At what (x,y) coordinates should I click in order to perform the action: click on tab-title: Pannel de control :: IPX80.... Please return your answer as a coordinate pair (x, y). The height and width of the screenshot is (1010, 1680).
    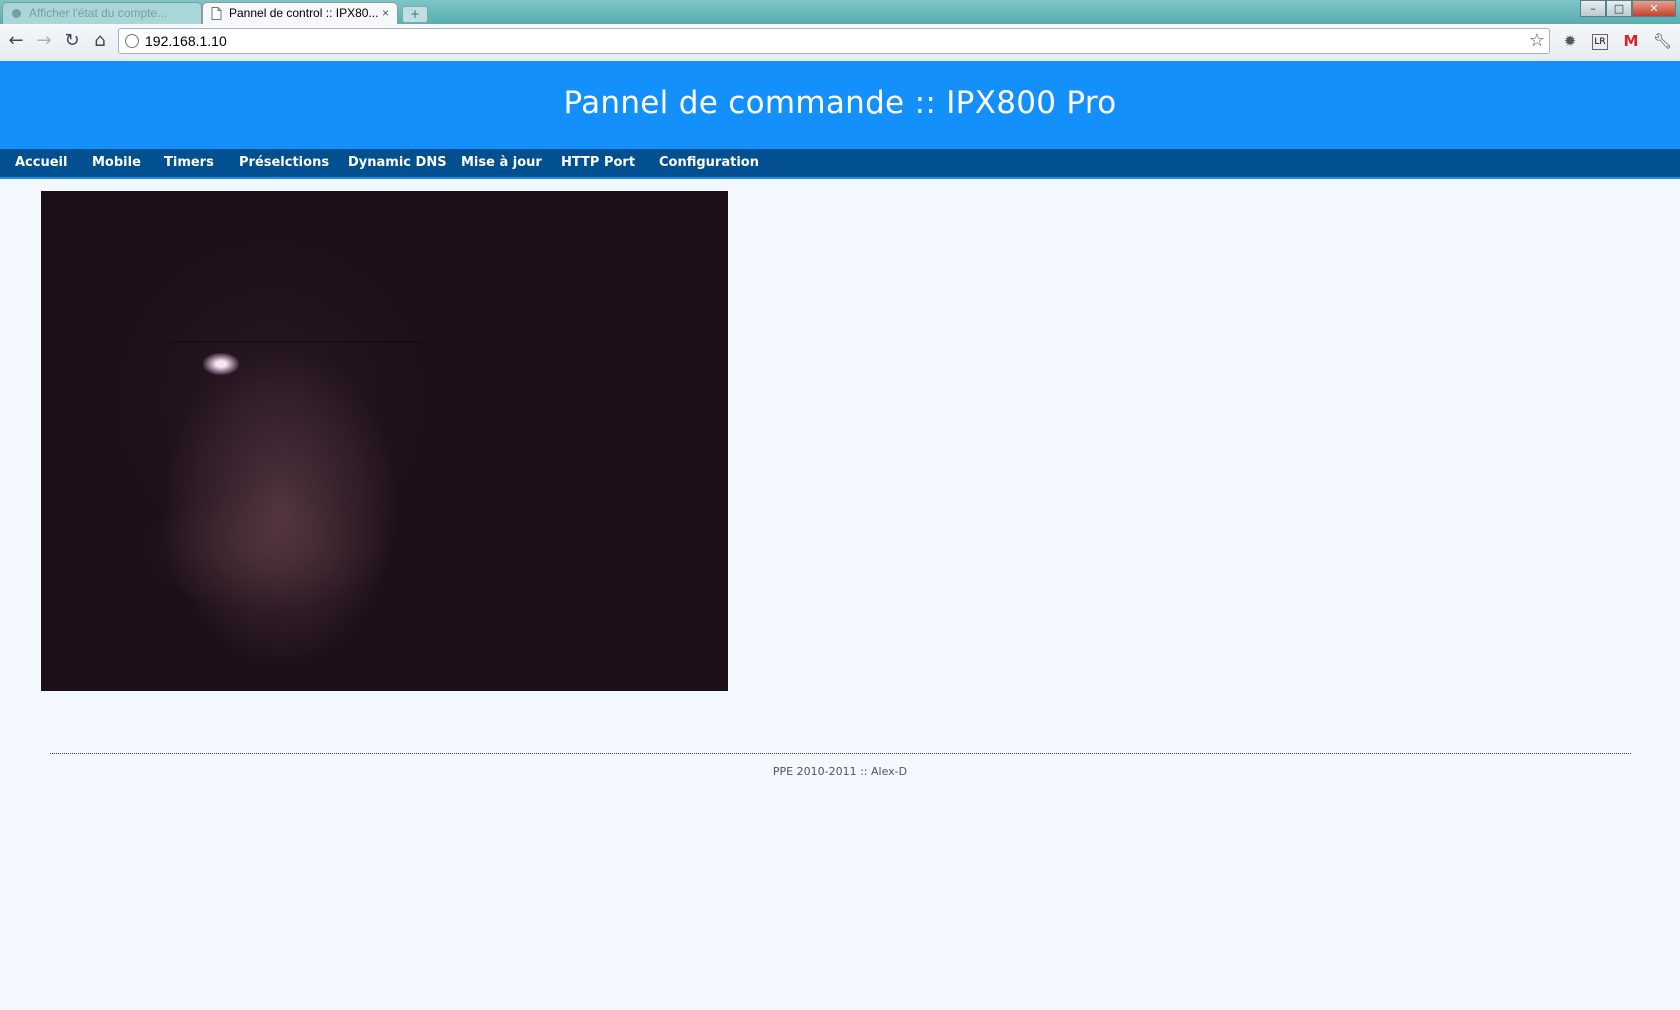
    Looking at the image, I should click on (304, 13).